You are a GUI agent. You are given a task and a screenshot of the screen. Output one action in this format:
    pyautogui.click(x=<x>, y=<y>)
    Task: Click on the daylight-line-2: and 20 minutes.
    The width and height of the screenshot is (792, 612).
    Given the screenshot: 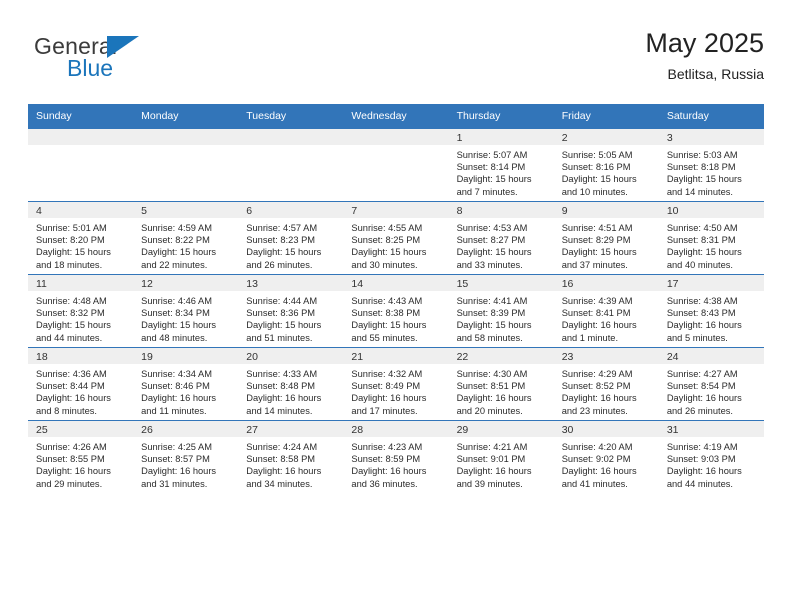 What is the action you would take?
    pyautogui.click(x=489, y=410)
    